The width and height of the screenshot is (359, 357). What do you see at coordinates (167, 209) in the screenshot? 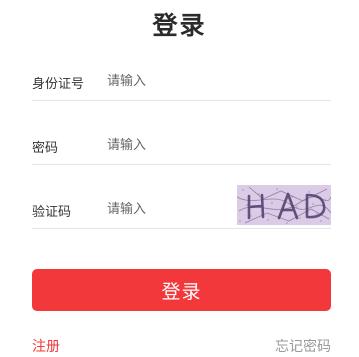
I see `captcha-input` at bounding box center [167, 209].